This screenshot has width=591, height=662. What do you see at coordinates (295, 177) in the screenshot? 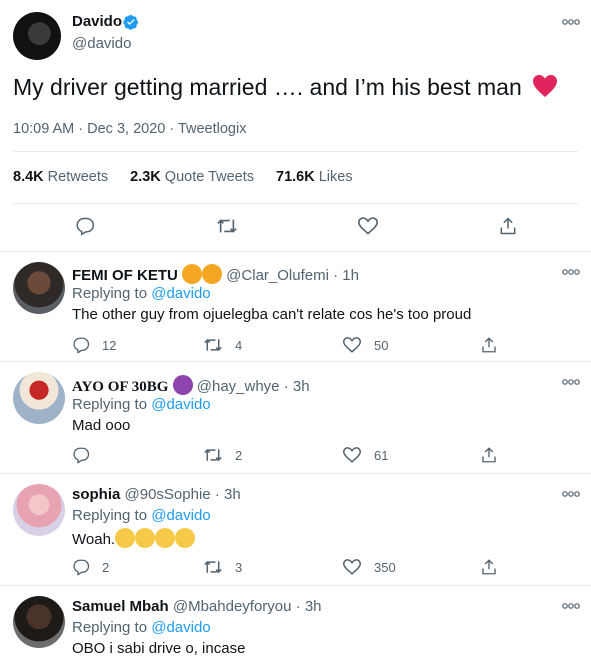
I see `likes-count: 71.6K` at bounding box center [295, 177].